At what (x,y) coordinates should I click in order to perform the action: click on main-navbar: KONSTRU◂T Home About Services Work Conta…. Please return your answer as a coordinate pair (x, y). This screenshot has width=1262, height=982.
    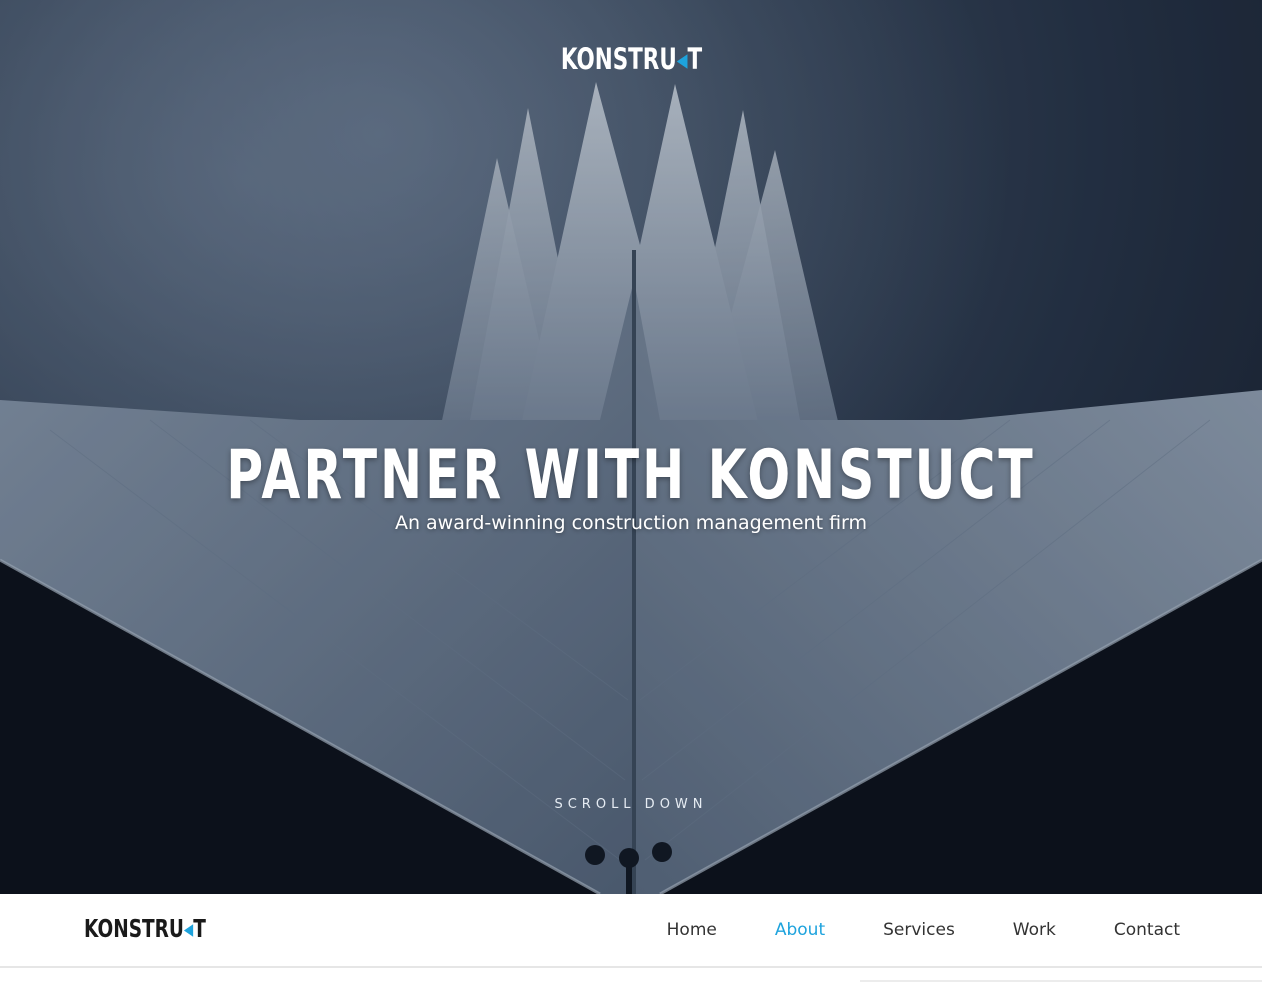
    Looking at the image, I should click on (631, 931).